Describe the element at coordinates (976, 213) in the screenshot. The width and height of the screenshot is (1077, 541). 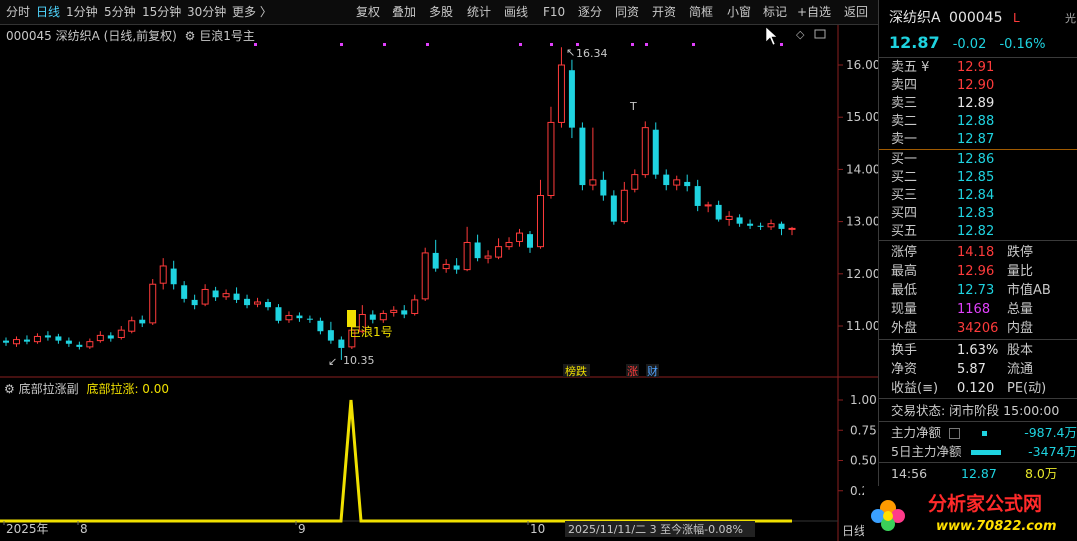
I see `bid-price: 12.83` at that location.